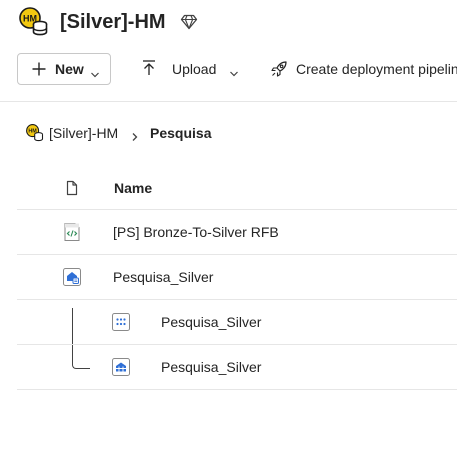  I want to click on upload-icon, so click(149, 68).